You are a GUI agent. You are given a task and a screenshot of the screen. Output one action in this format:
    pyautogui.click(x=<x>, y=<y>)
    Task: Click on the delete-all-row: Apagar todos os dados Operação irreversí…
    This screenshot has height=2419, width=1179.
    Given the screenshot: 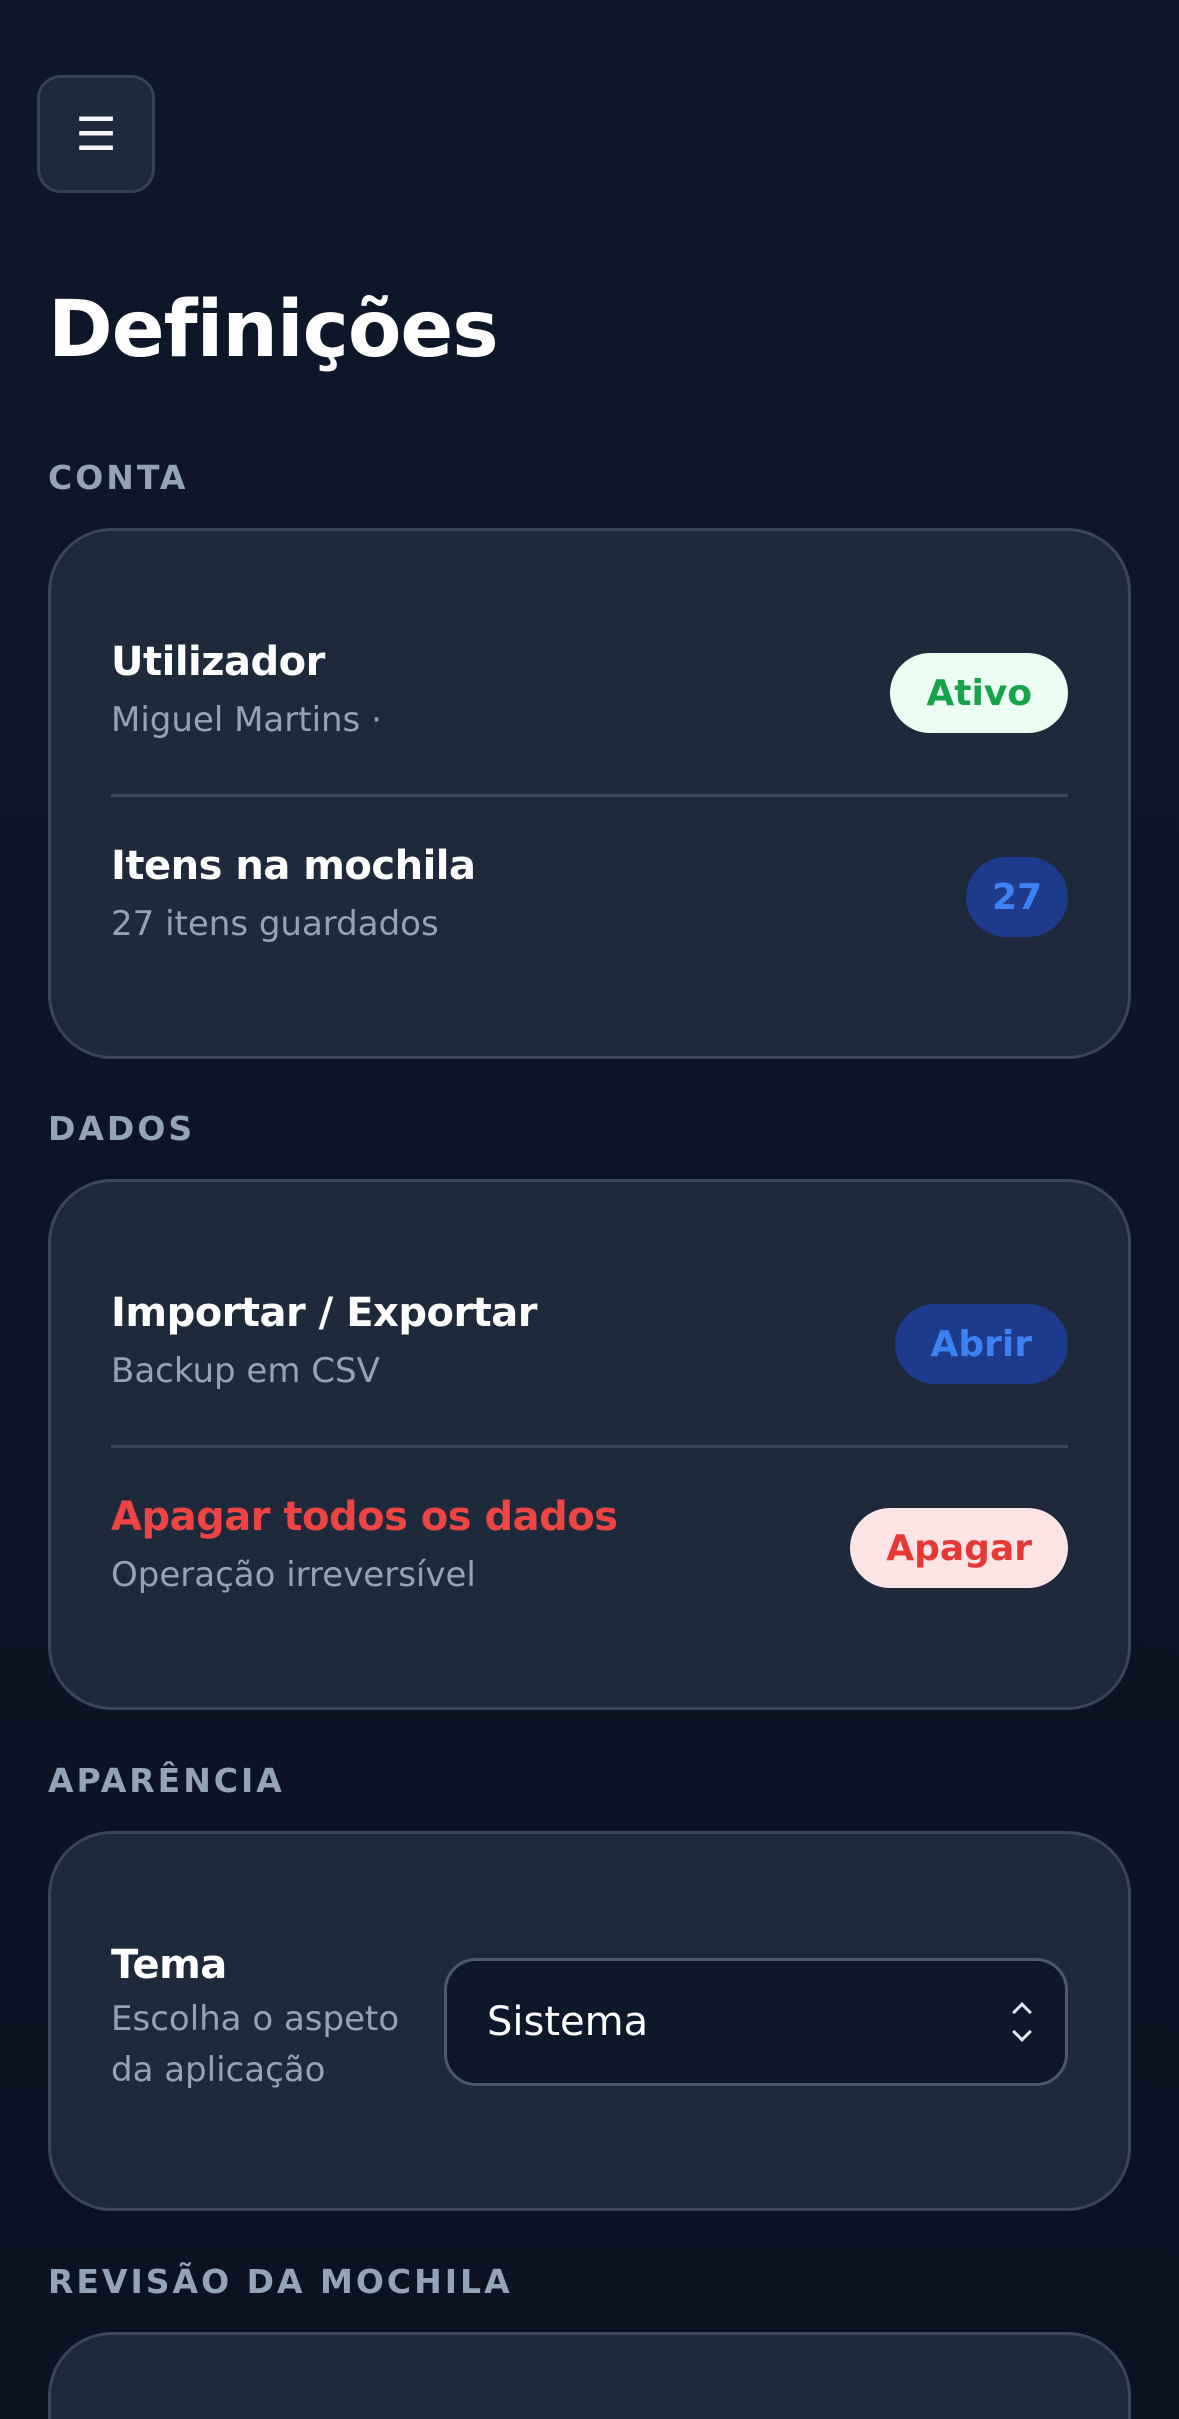 What is the action you would take?
    pyautogui.click(x=589, y=1548)
    